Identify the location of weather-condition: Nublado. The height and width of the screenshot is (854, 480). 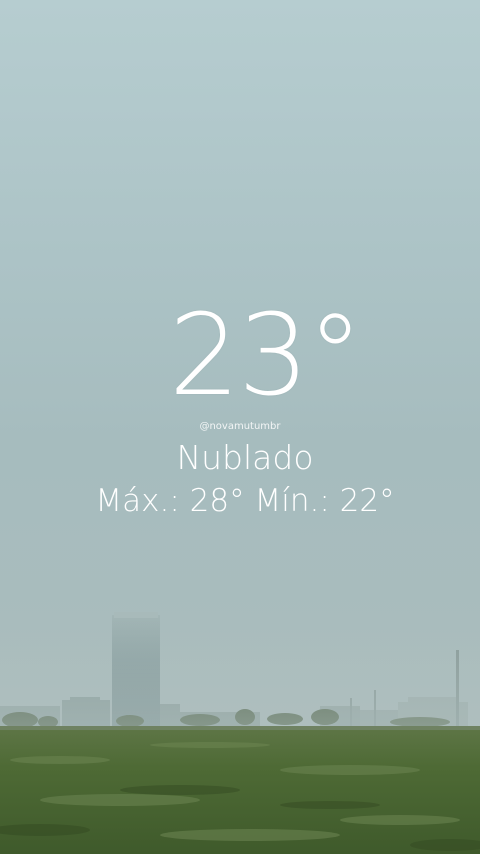
(245, 457).